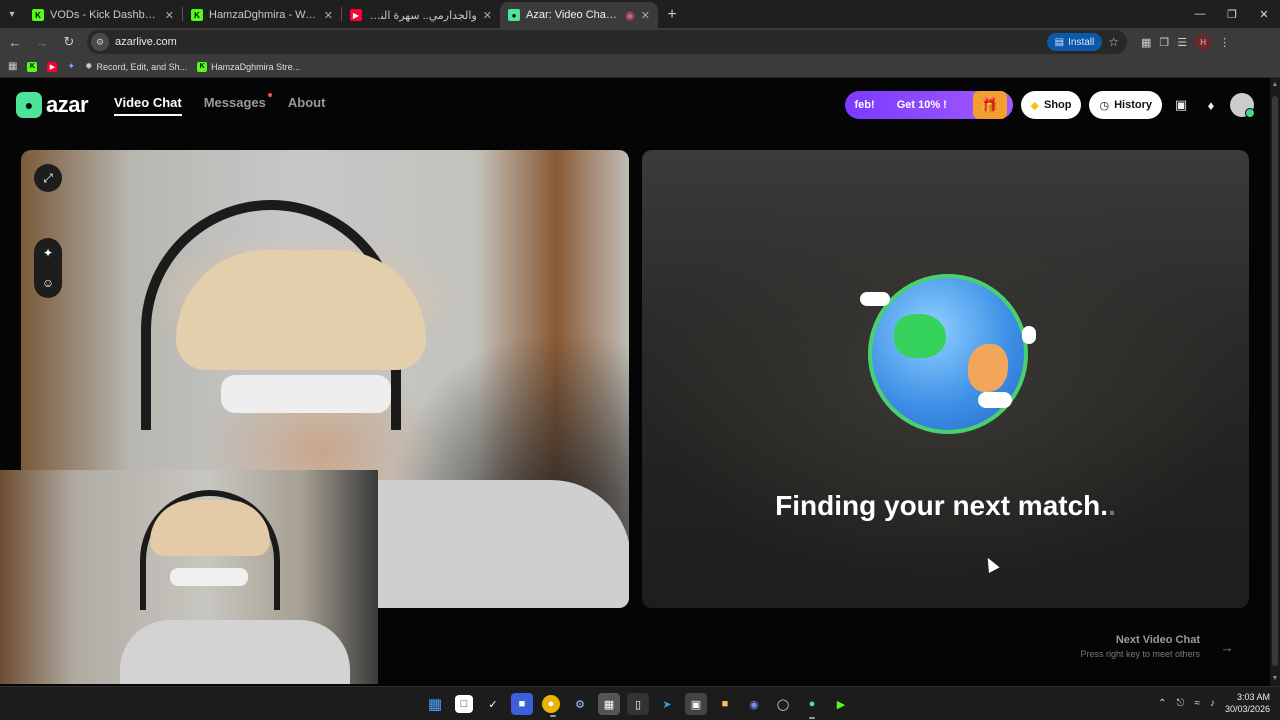  What do you see at coordinates (48, 253) in the screenshot?
I see `magic-wand-icon: ✦` at bounding box center [48, 253].